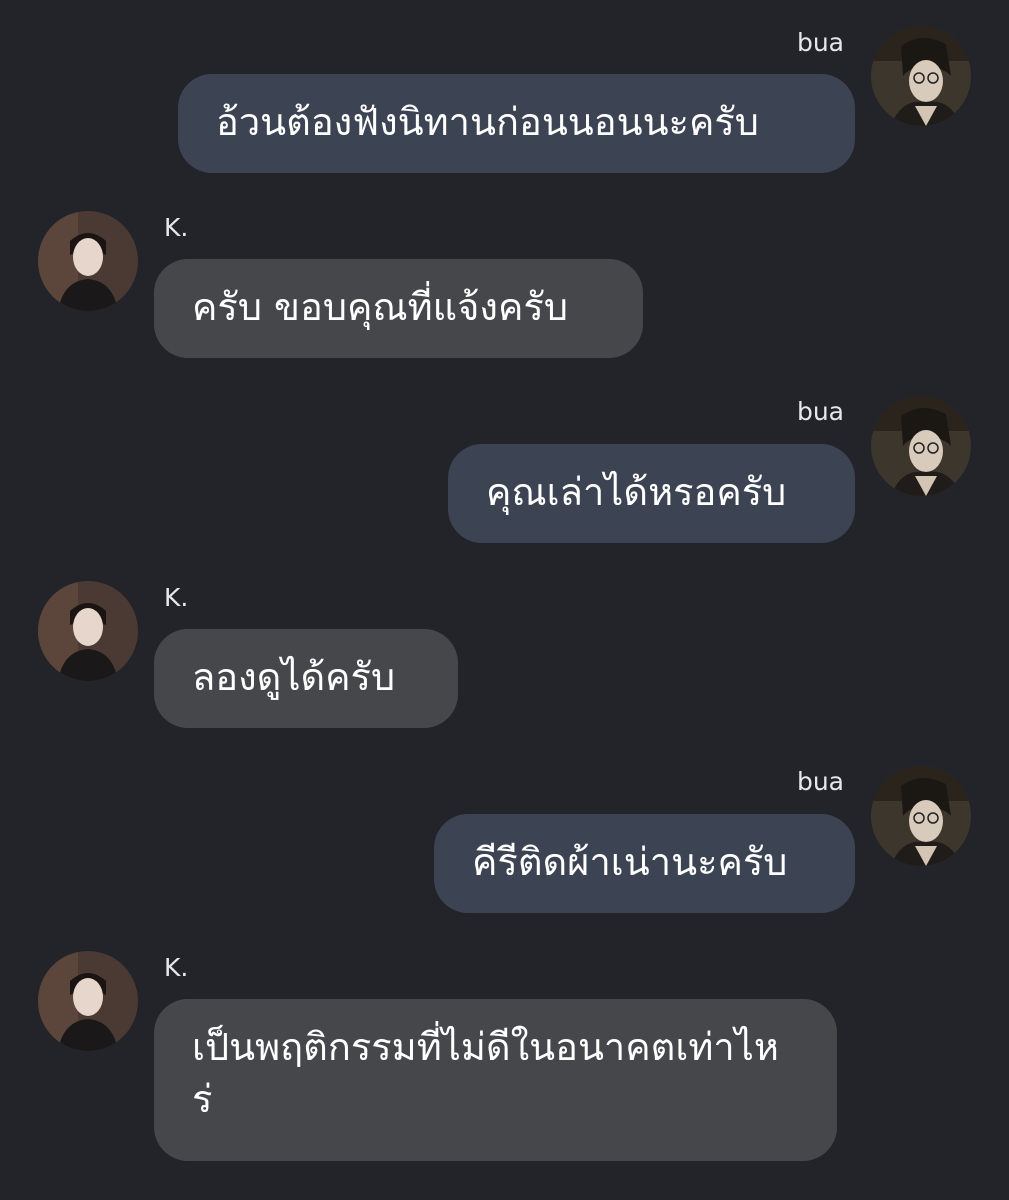 This screenshot has height=1200, width=1009. What do you see at coordinates (398, 308) in the screenshot?
I see `message-bubble: ครับ ขอบคุณที่แจ้งครับ` at bounding box center [398, 308].